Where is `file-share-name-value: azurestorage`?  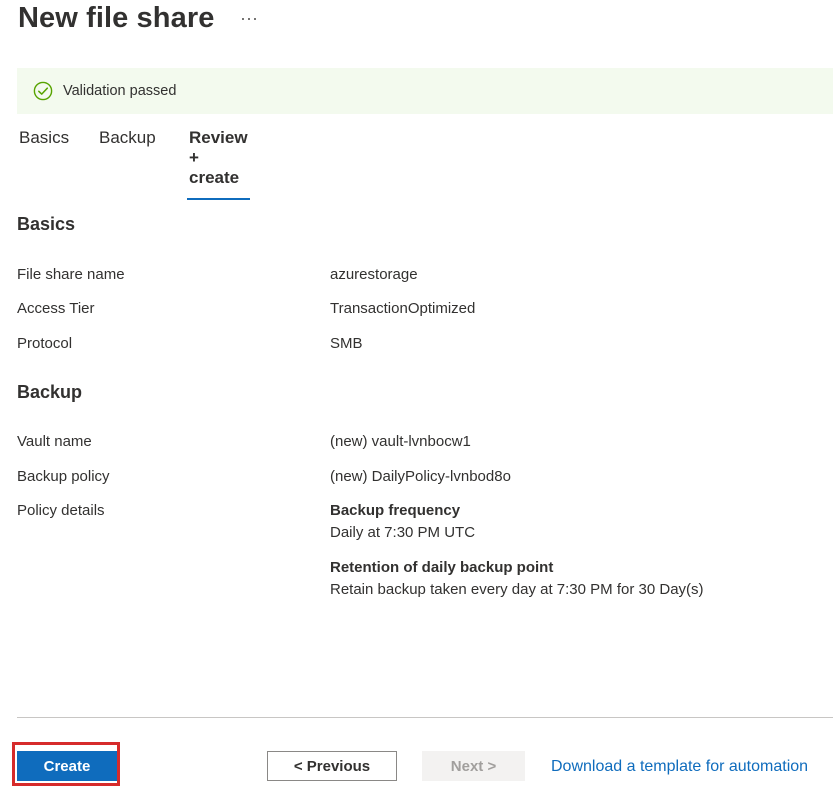 file-share-name-value: azurestorage is located at coordinates (374, 274).